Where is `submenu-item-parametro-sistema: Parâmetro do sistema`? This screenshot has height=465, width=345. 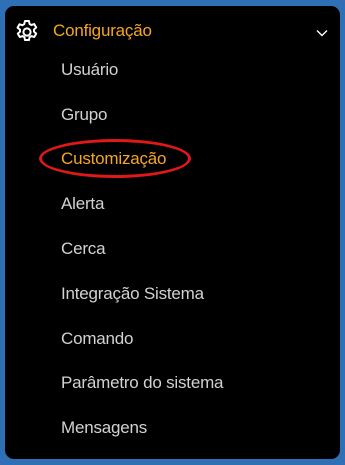
submenu-item-parametro-sistema: Parâmetro do sistema is located at coordinates (142, 383).